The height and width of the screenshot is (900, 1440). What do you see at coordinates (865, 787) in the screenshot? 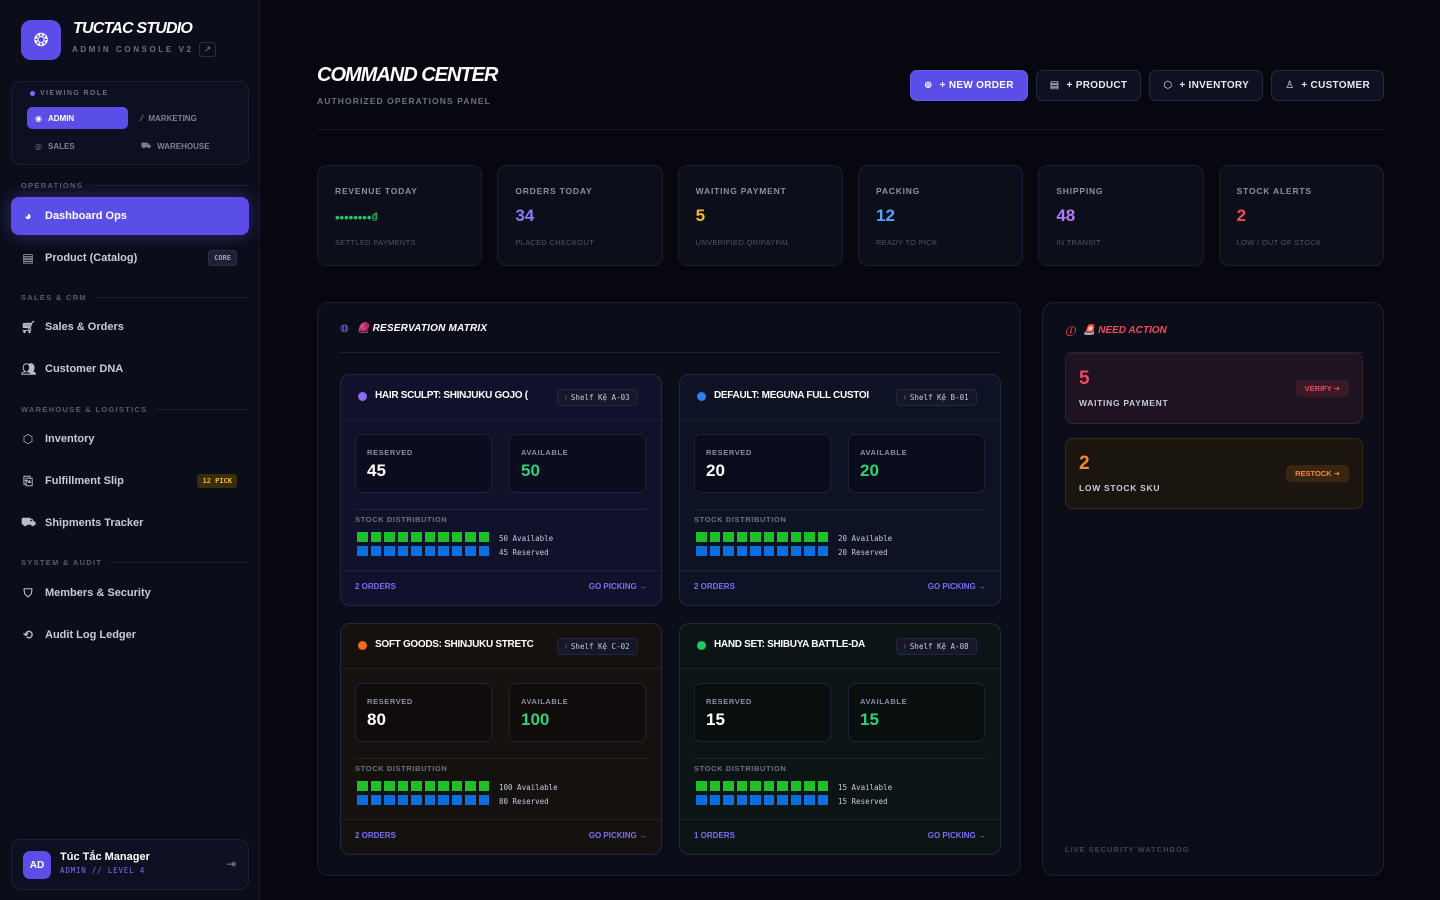
I see `available-count: 15 Available` at bounding box center [865, 787].